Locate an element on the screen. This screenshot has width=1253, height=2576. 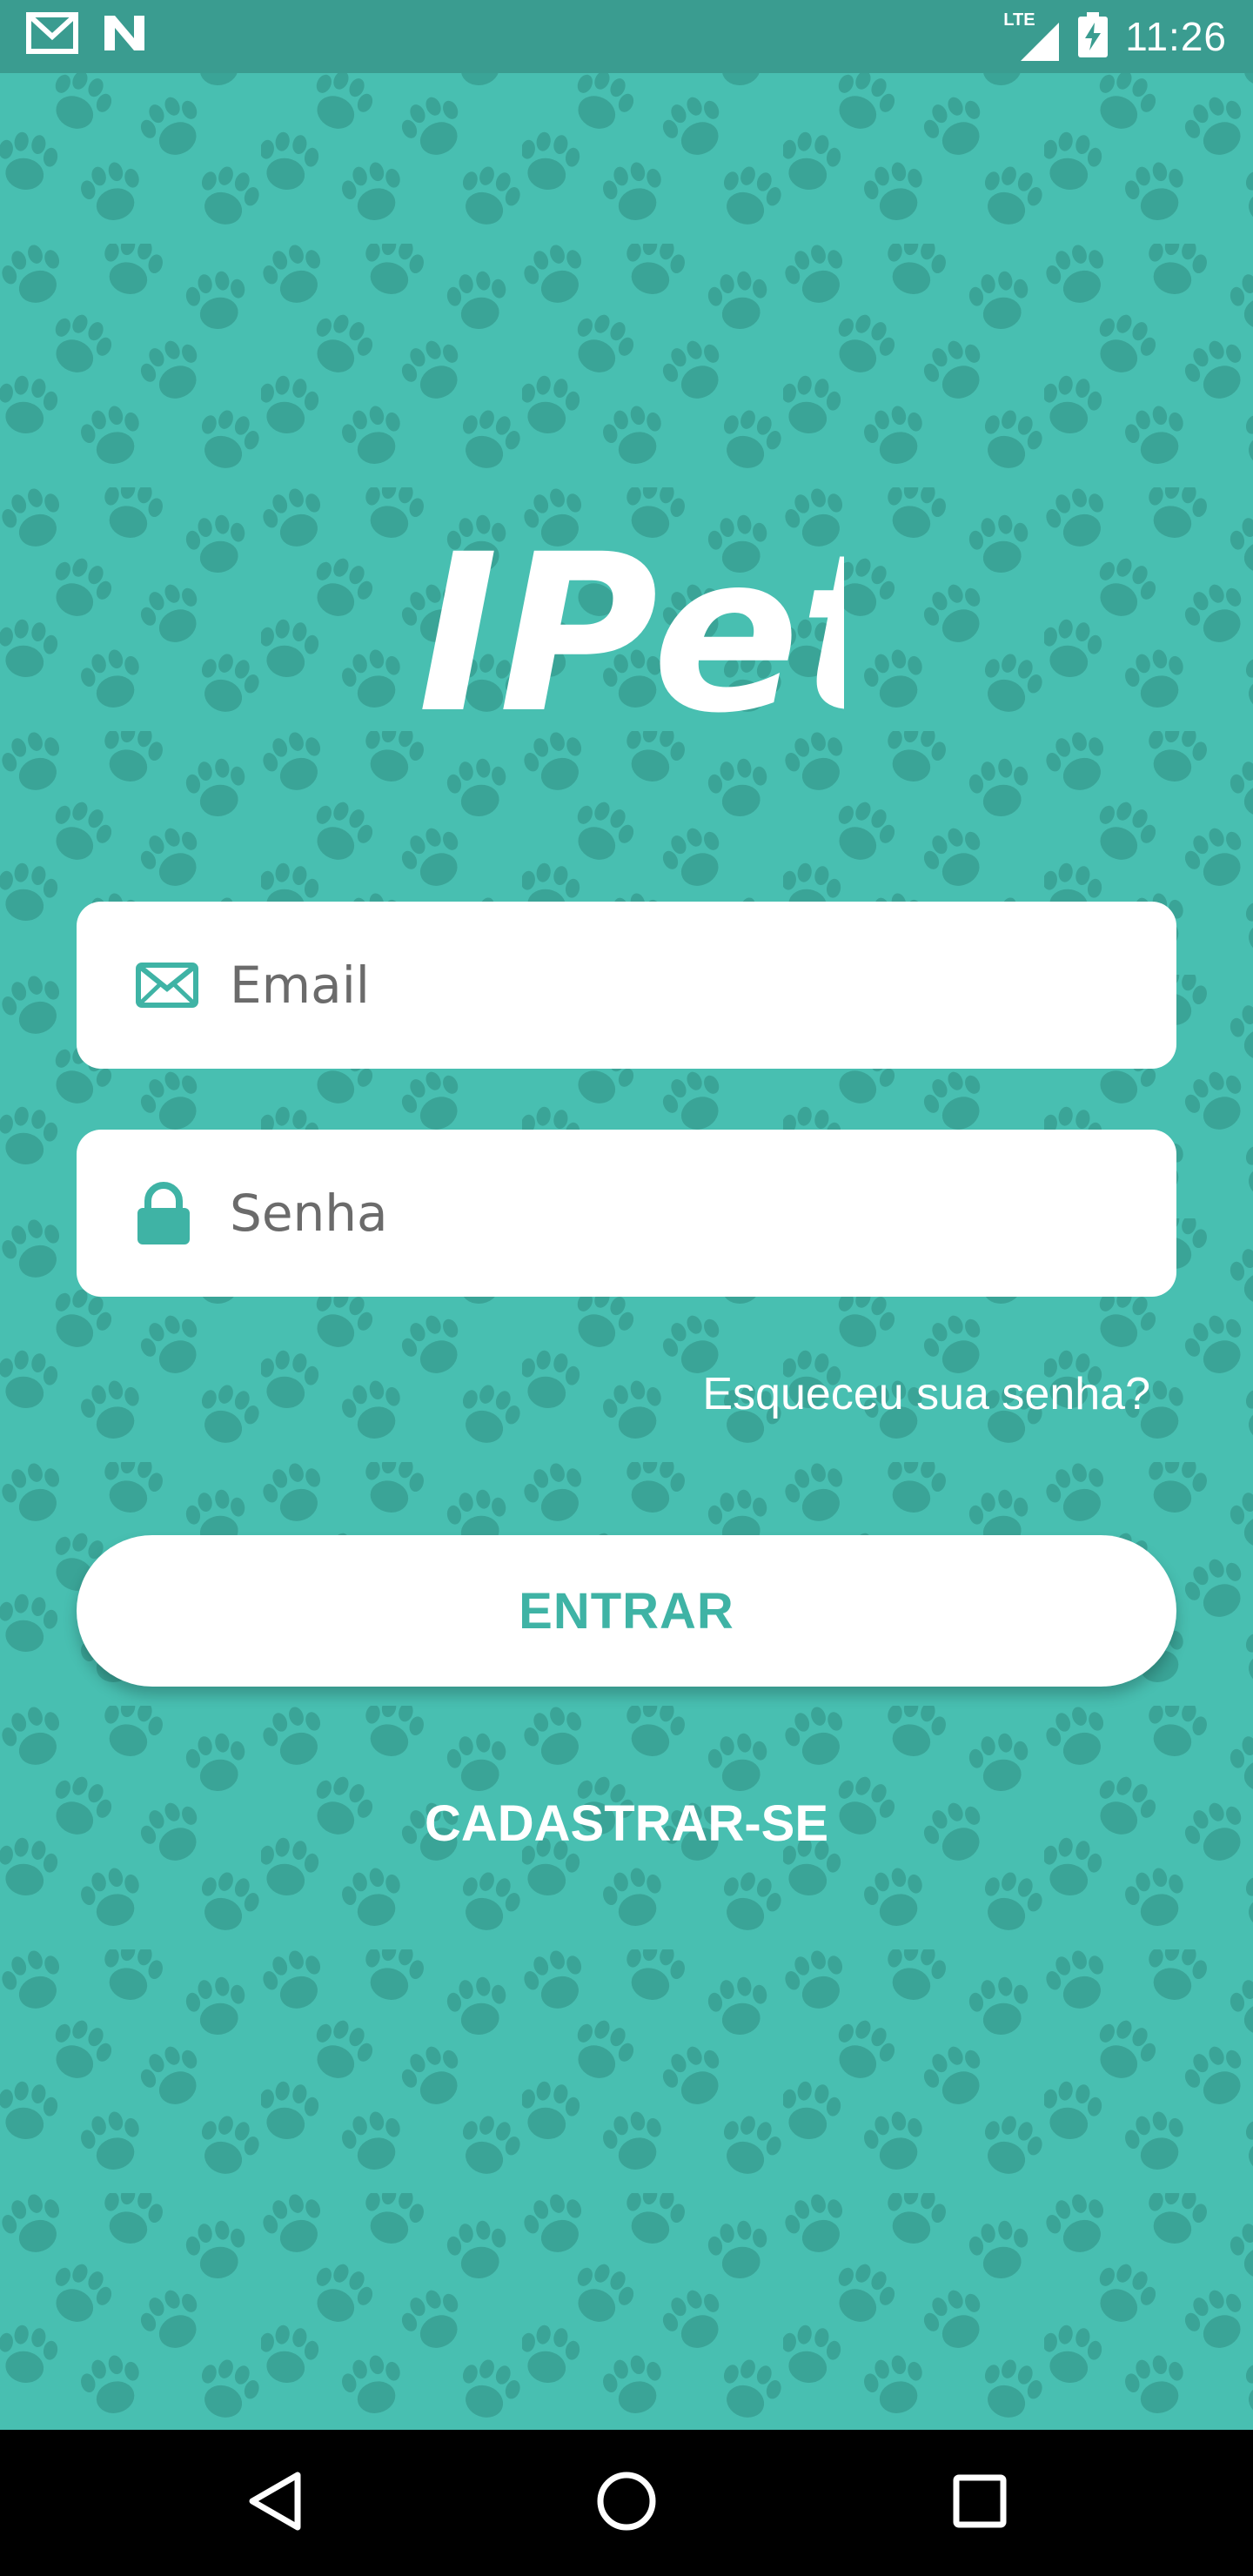
mail-icon is located at coordinates (167, 986).